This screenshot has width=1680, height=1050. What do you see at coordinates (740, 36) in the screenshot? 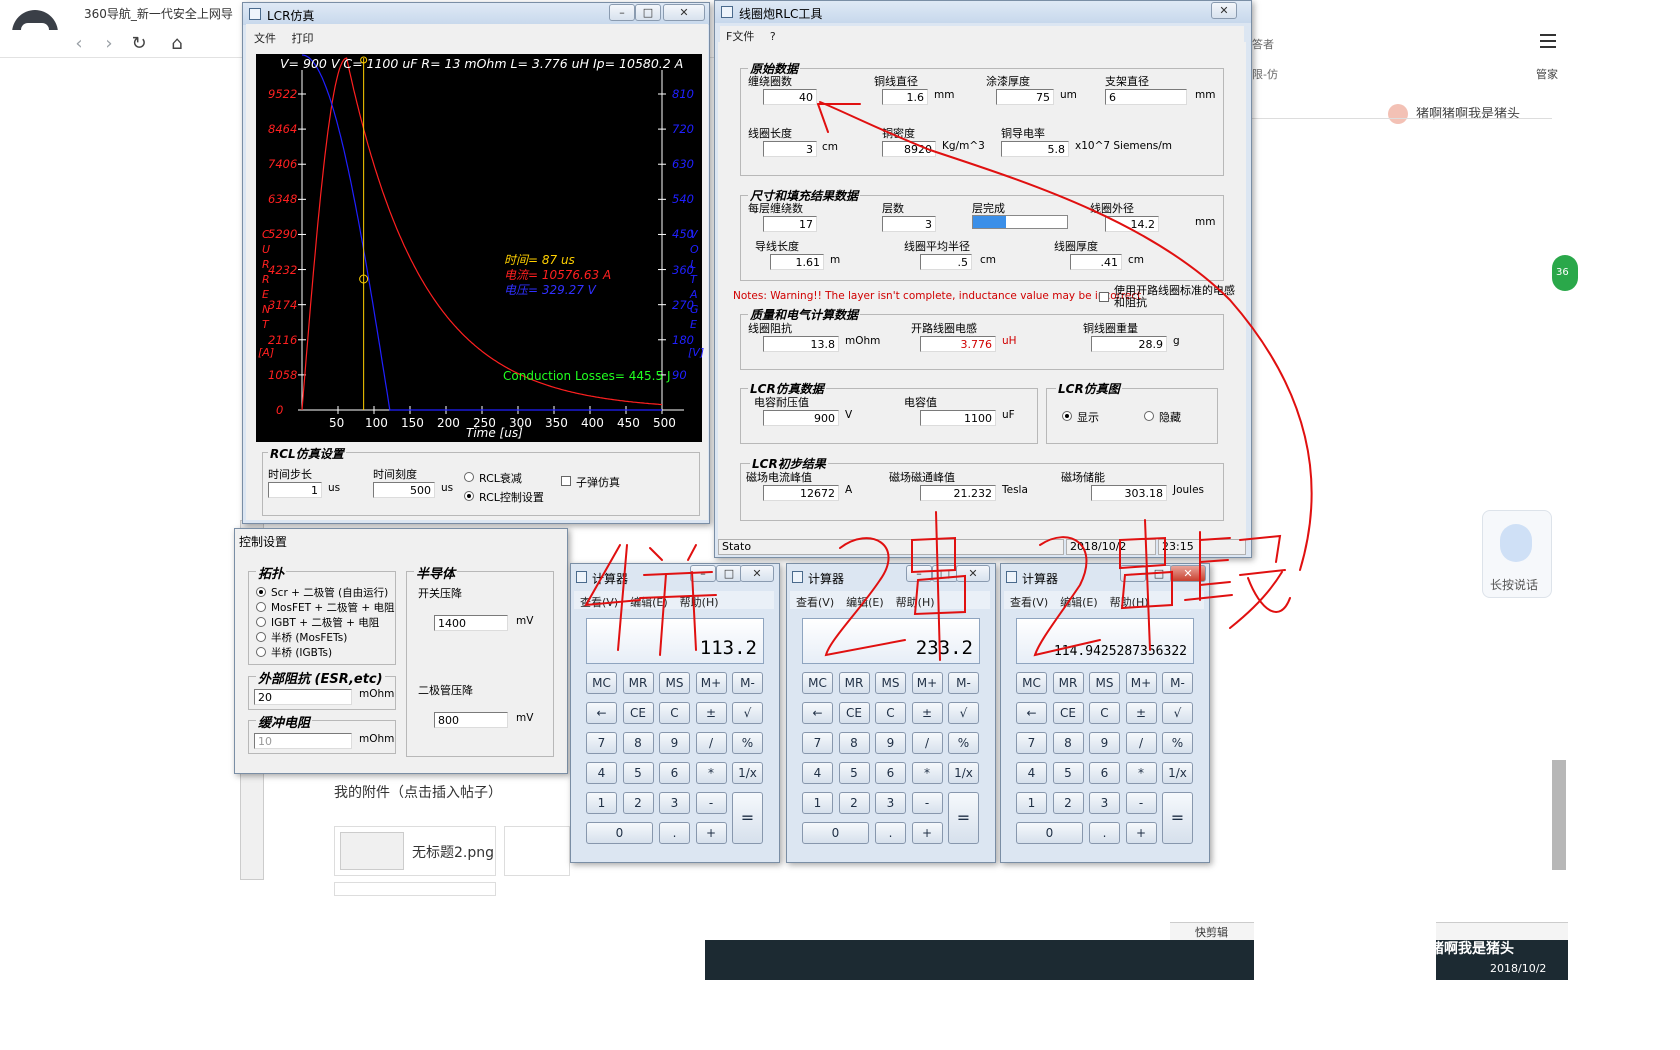
I see `menu-file: F文件` at bounding box center [740, 36].